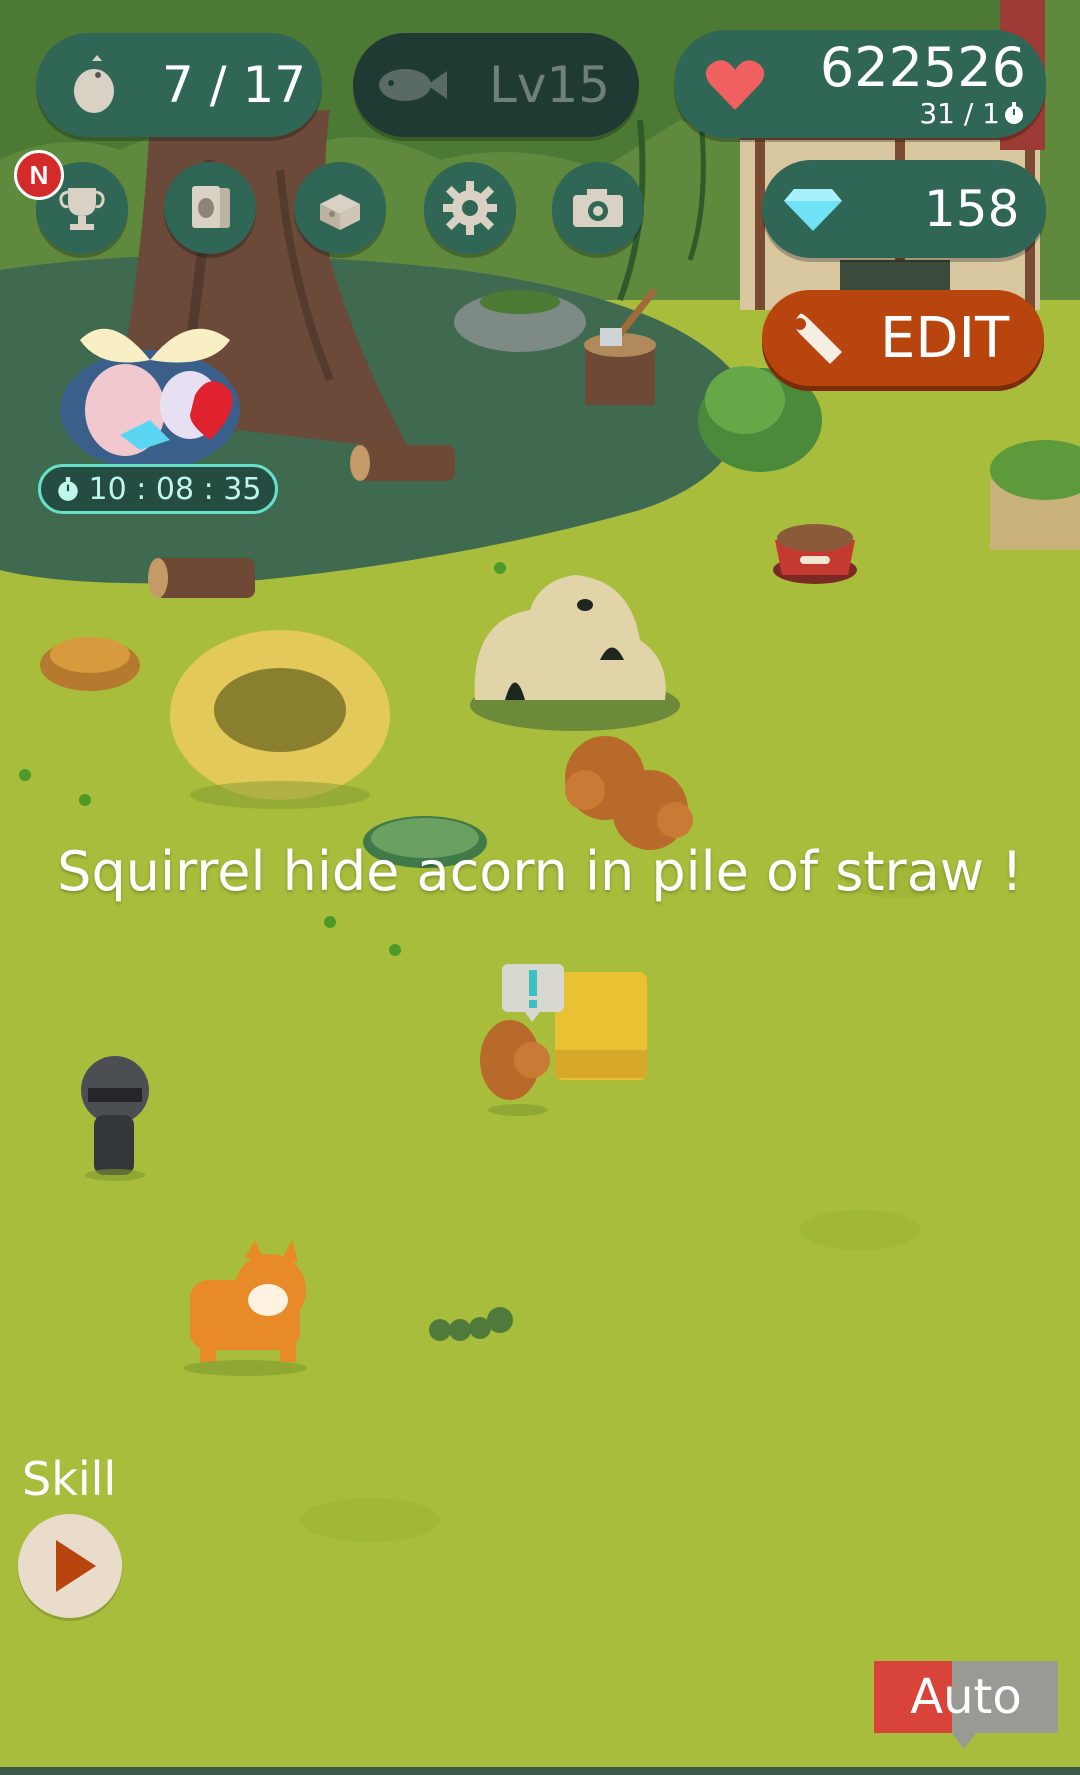 The image size is (1080, 1775). What do you see at coordinates (234, 85) in the screenshot?
I see `animal-count: 7 / 17` at bounding box center [234, 85].